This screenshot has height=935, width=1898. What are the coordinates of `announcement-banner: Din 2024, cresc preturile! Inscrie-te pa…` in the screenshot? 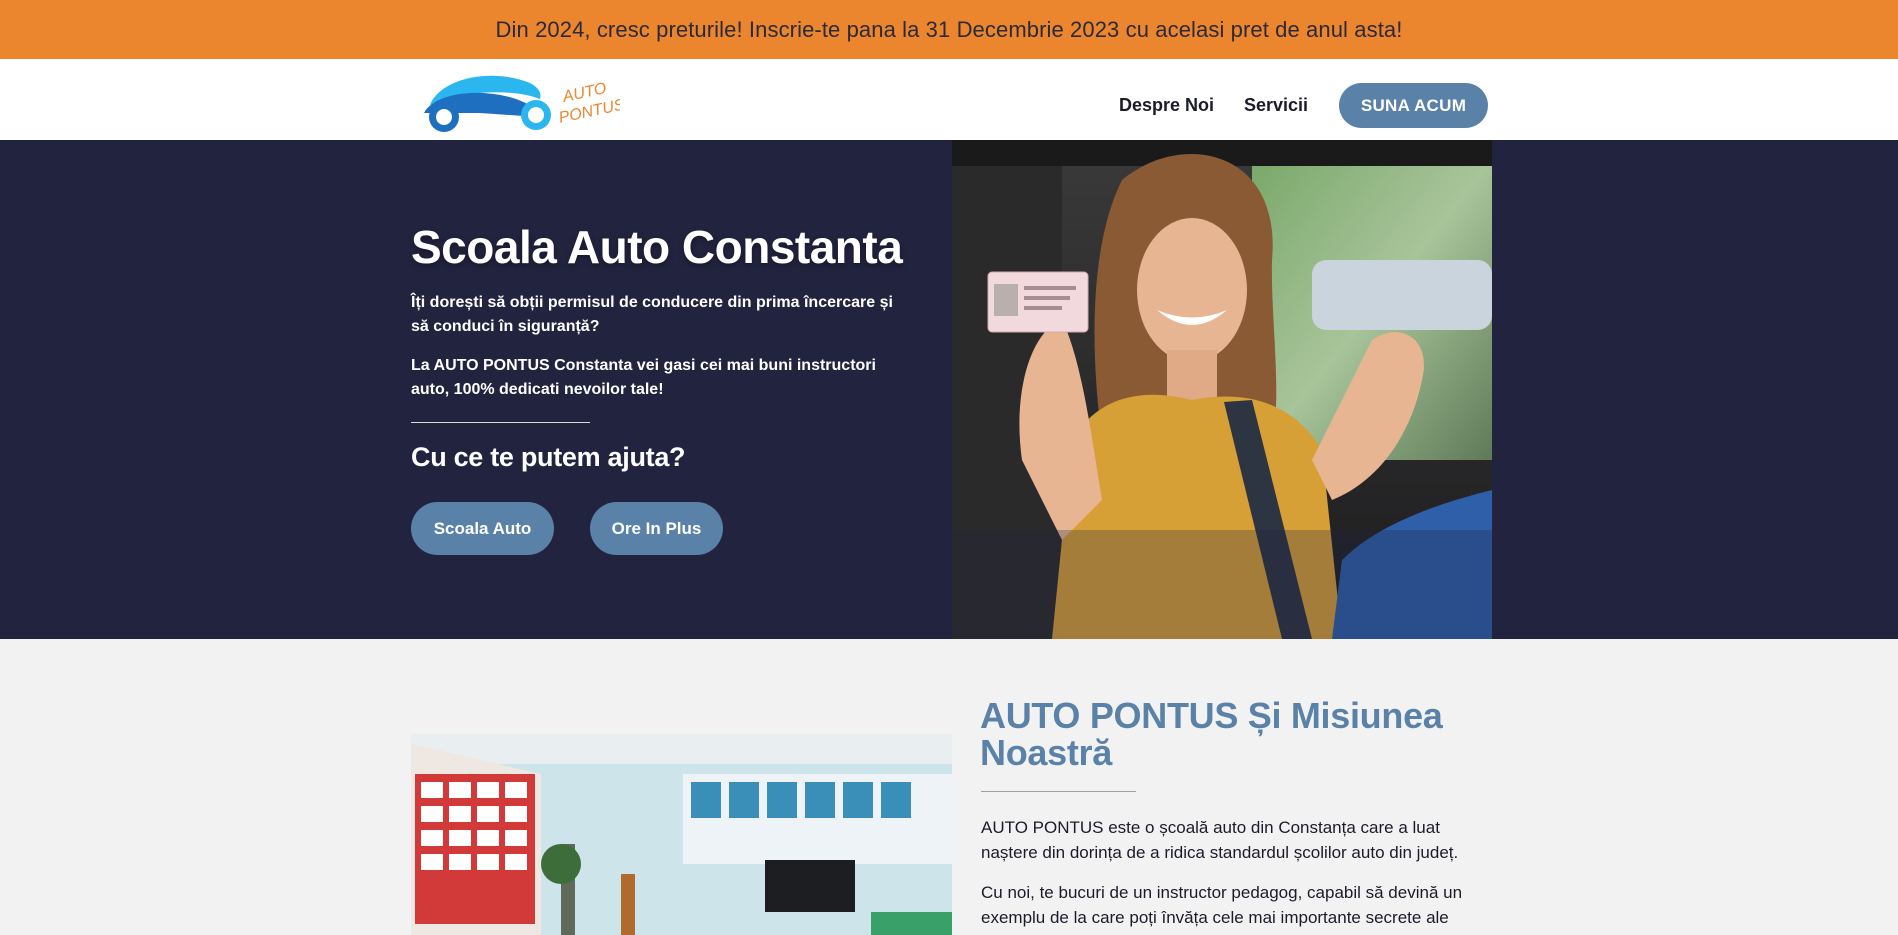 It's located at (949, 29).